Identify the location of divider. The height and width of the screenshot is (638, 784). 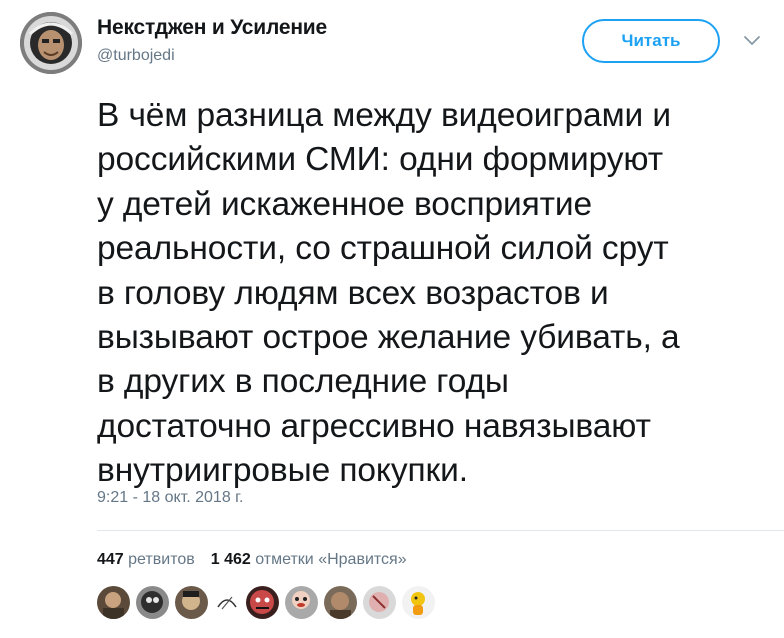
(440, 530).